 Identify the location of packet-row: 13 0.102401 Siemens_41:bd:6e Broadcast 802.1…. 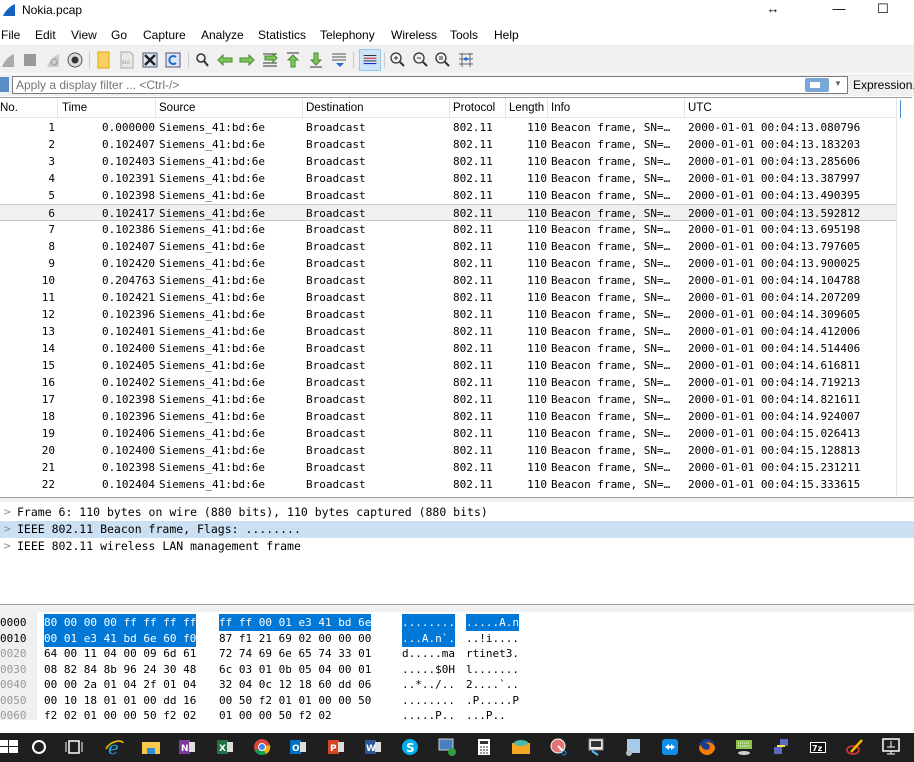
(448, 331).